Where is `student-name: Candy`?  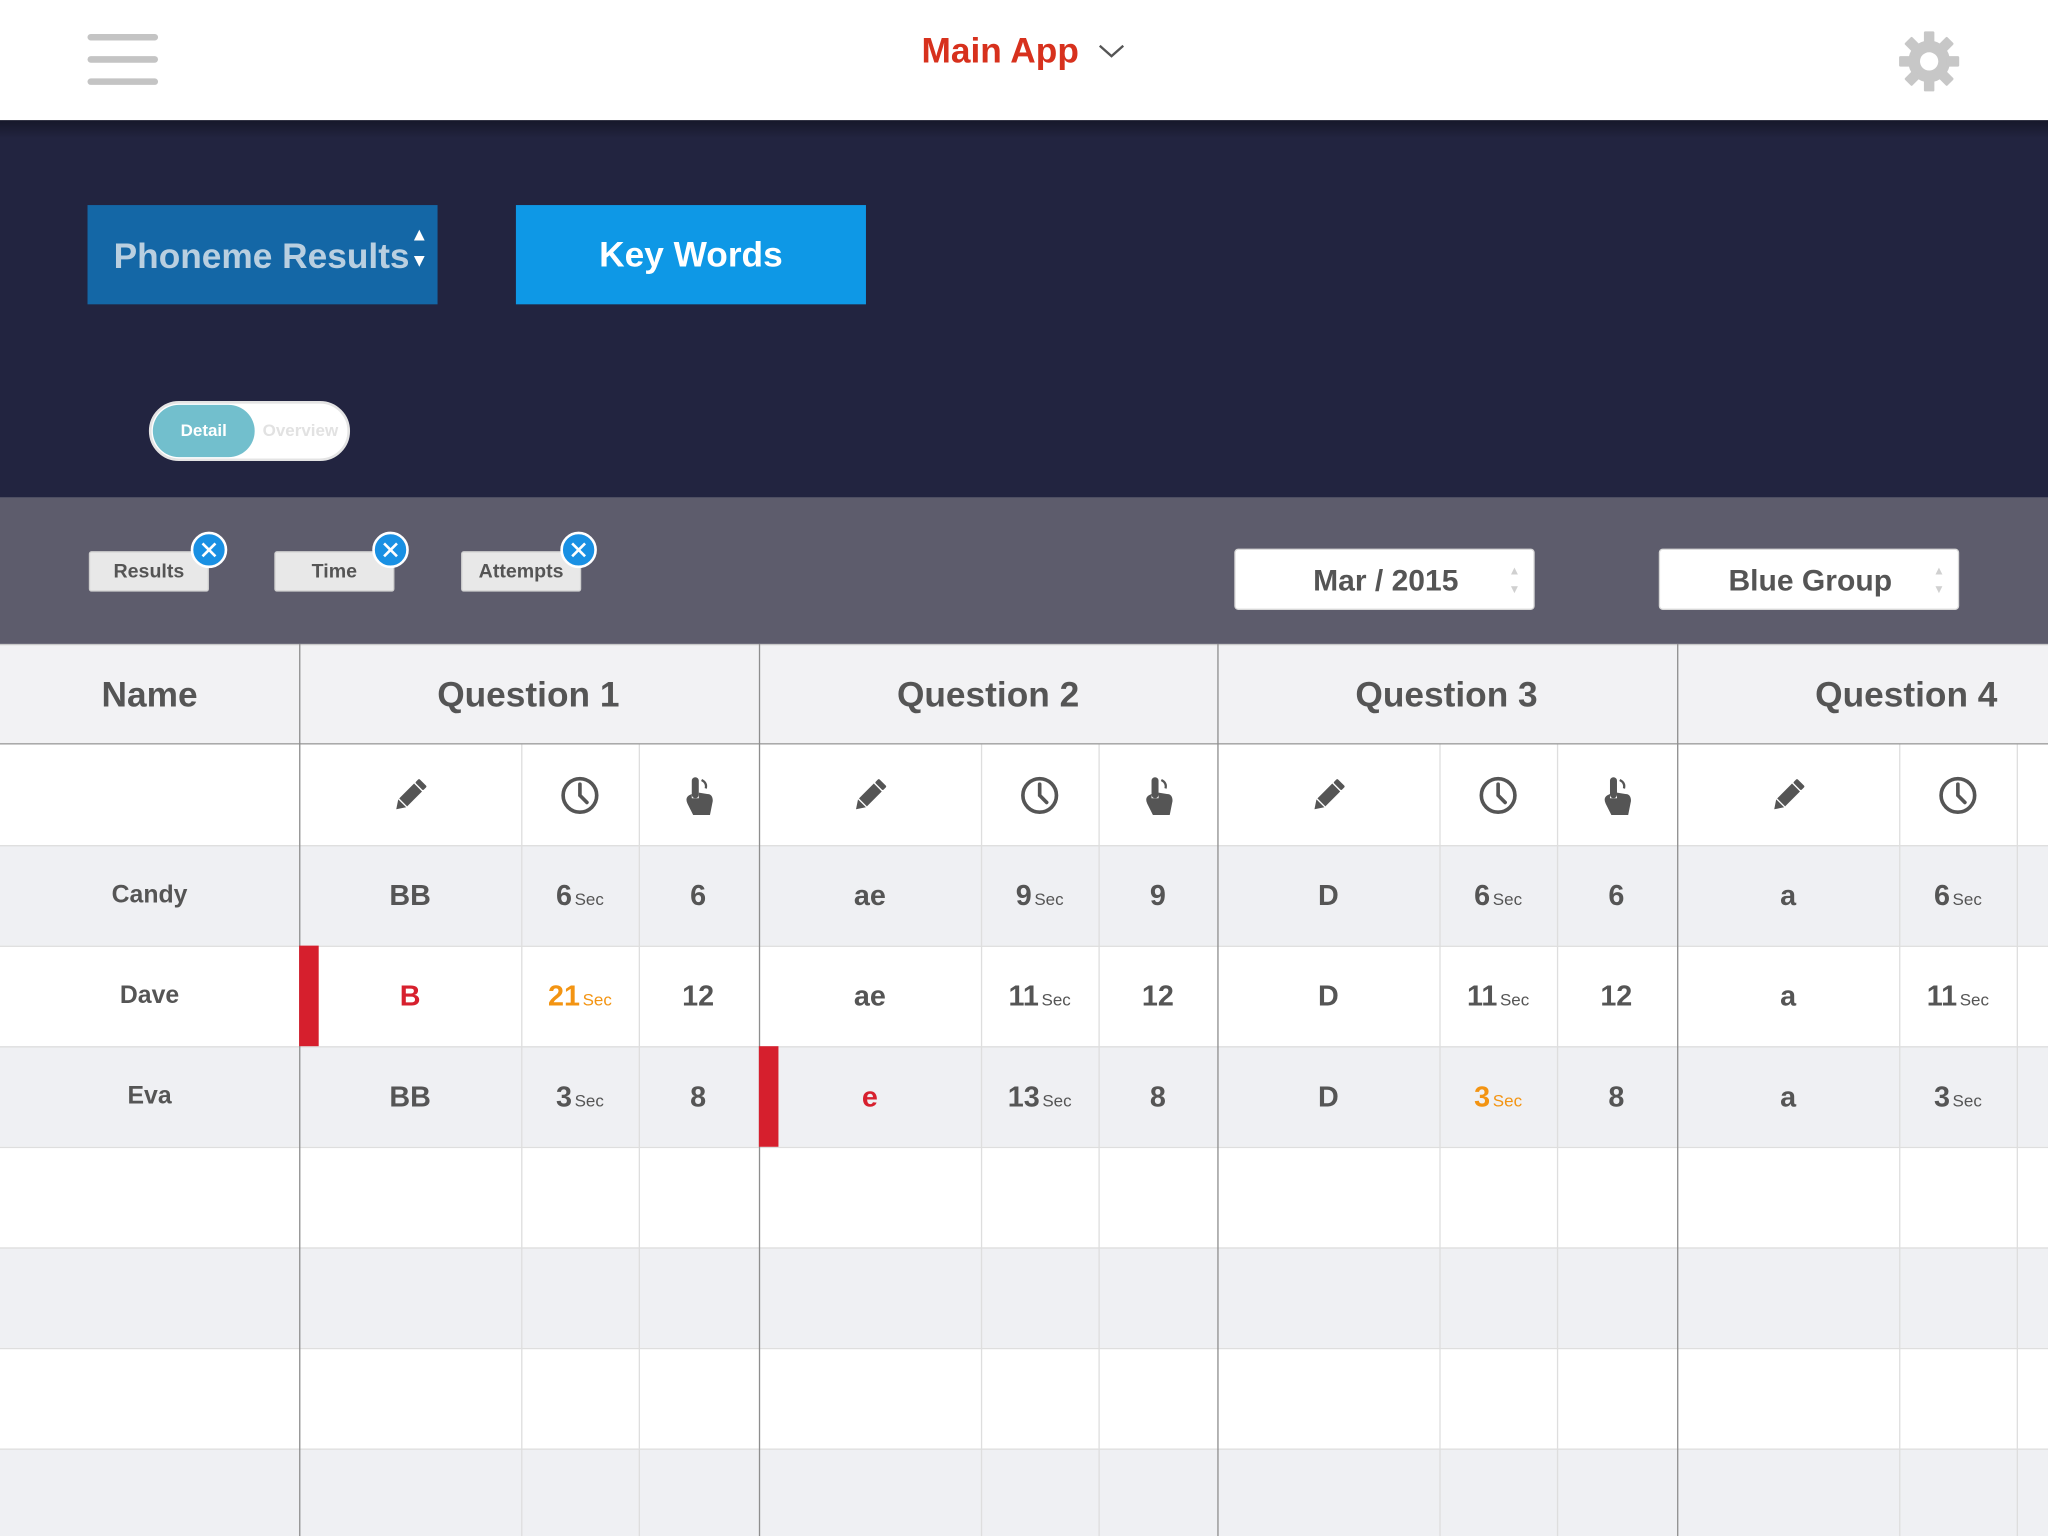 student-name: Candy is located at coordinates (149, 895).